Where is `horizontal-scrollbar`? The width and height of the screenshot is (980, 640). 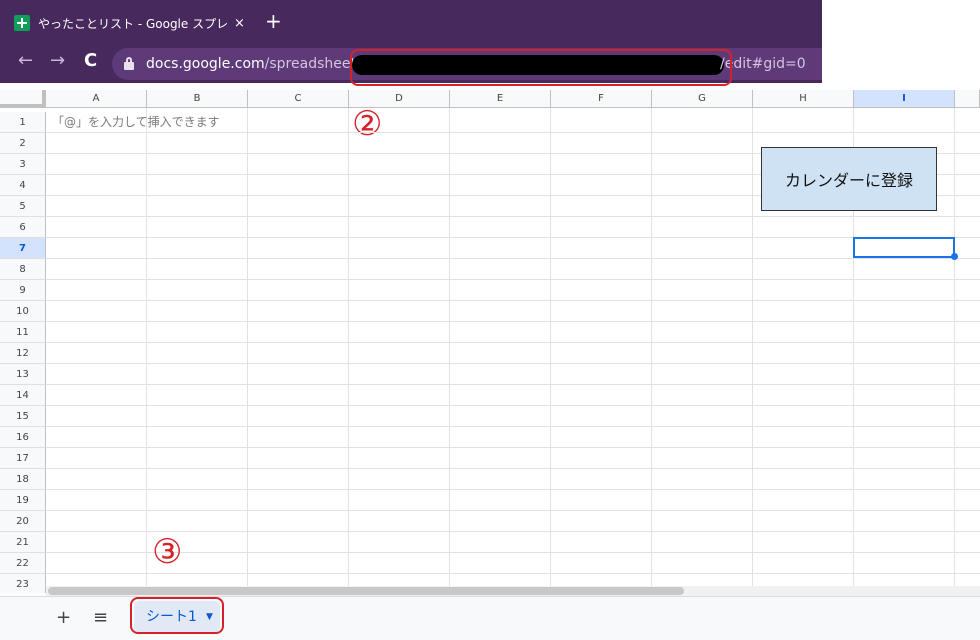
horizontal-scrollbar is located at coordinates (513, 591).